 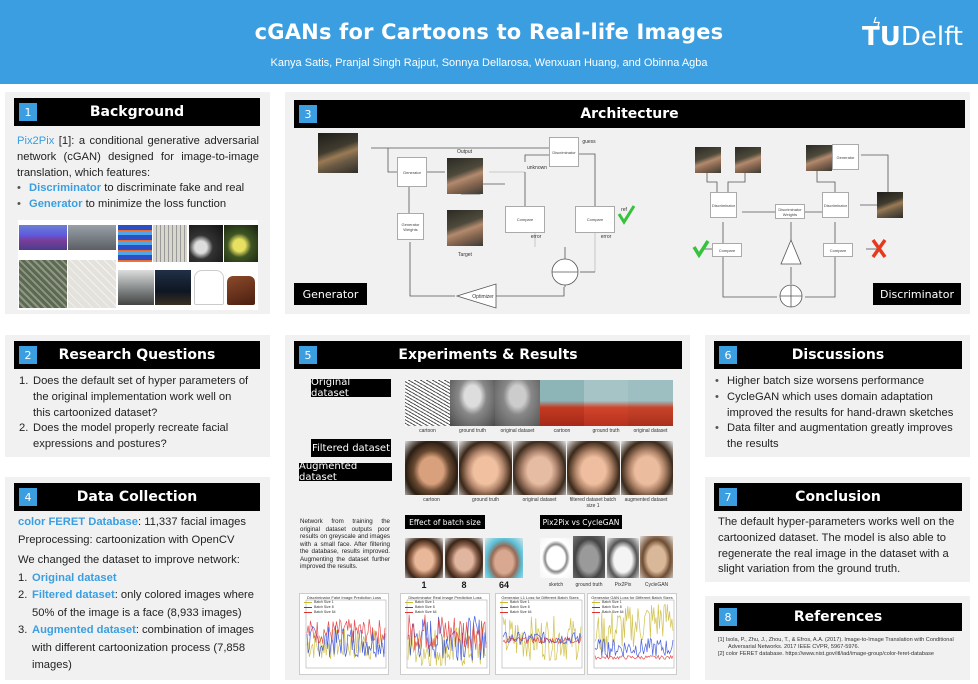 What do you see at coordinates (838, 355) in the screenshot?
I see `section-title: Discussions` at bounding box center [838, 355].